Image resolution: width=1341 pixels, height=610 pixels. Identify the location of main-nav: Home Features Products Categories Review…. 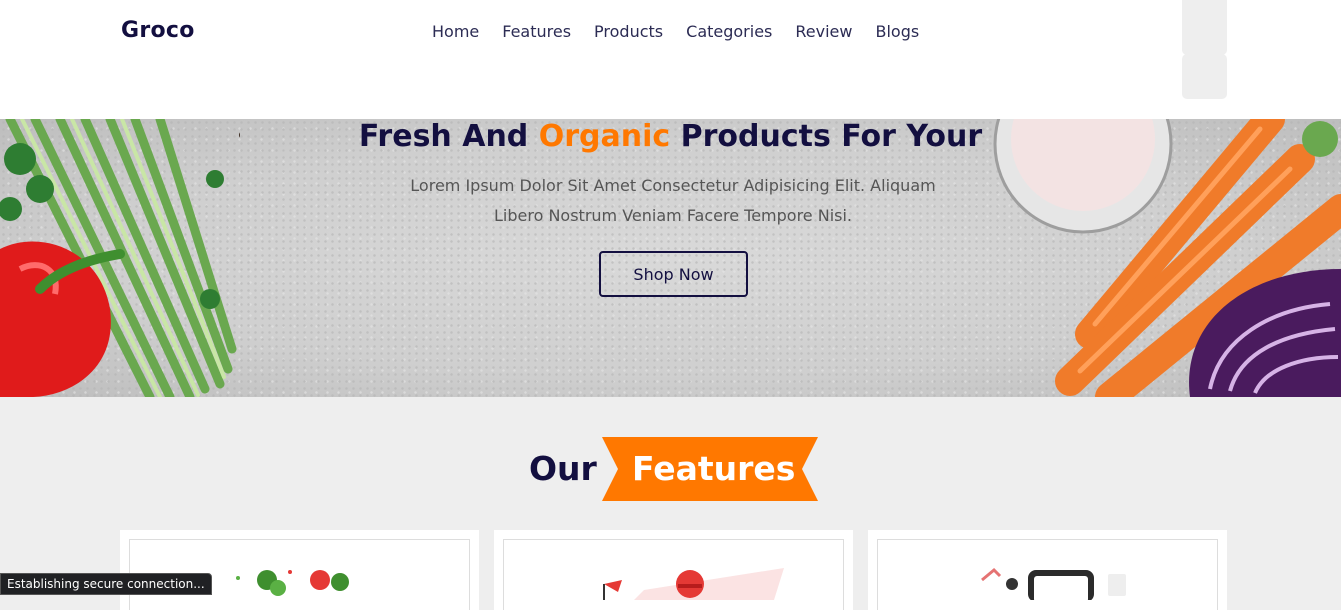
(675, 31).